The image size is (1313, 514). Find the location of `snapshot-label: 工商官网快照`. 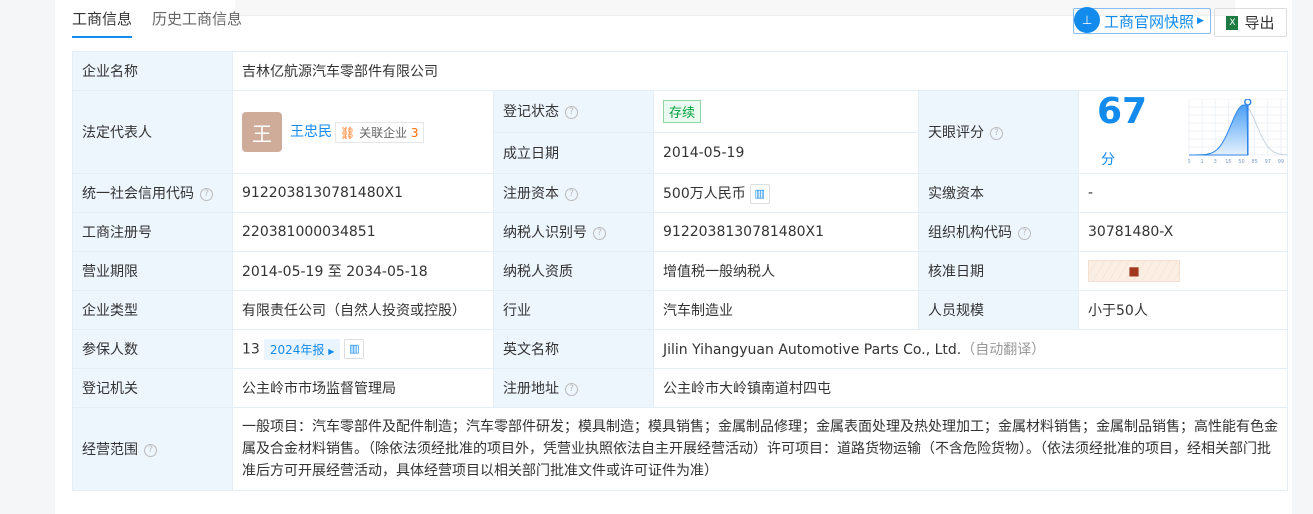

snapshot-label: 工商官网快照 is located at coordinates (1149, 21).